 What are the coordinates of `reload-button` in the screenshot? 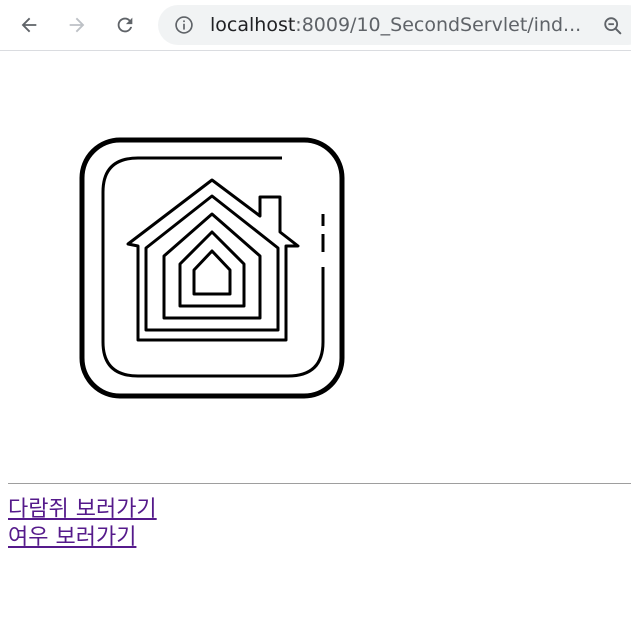 It's located at (125, 25).